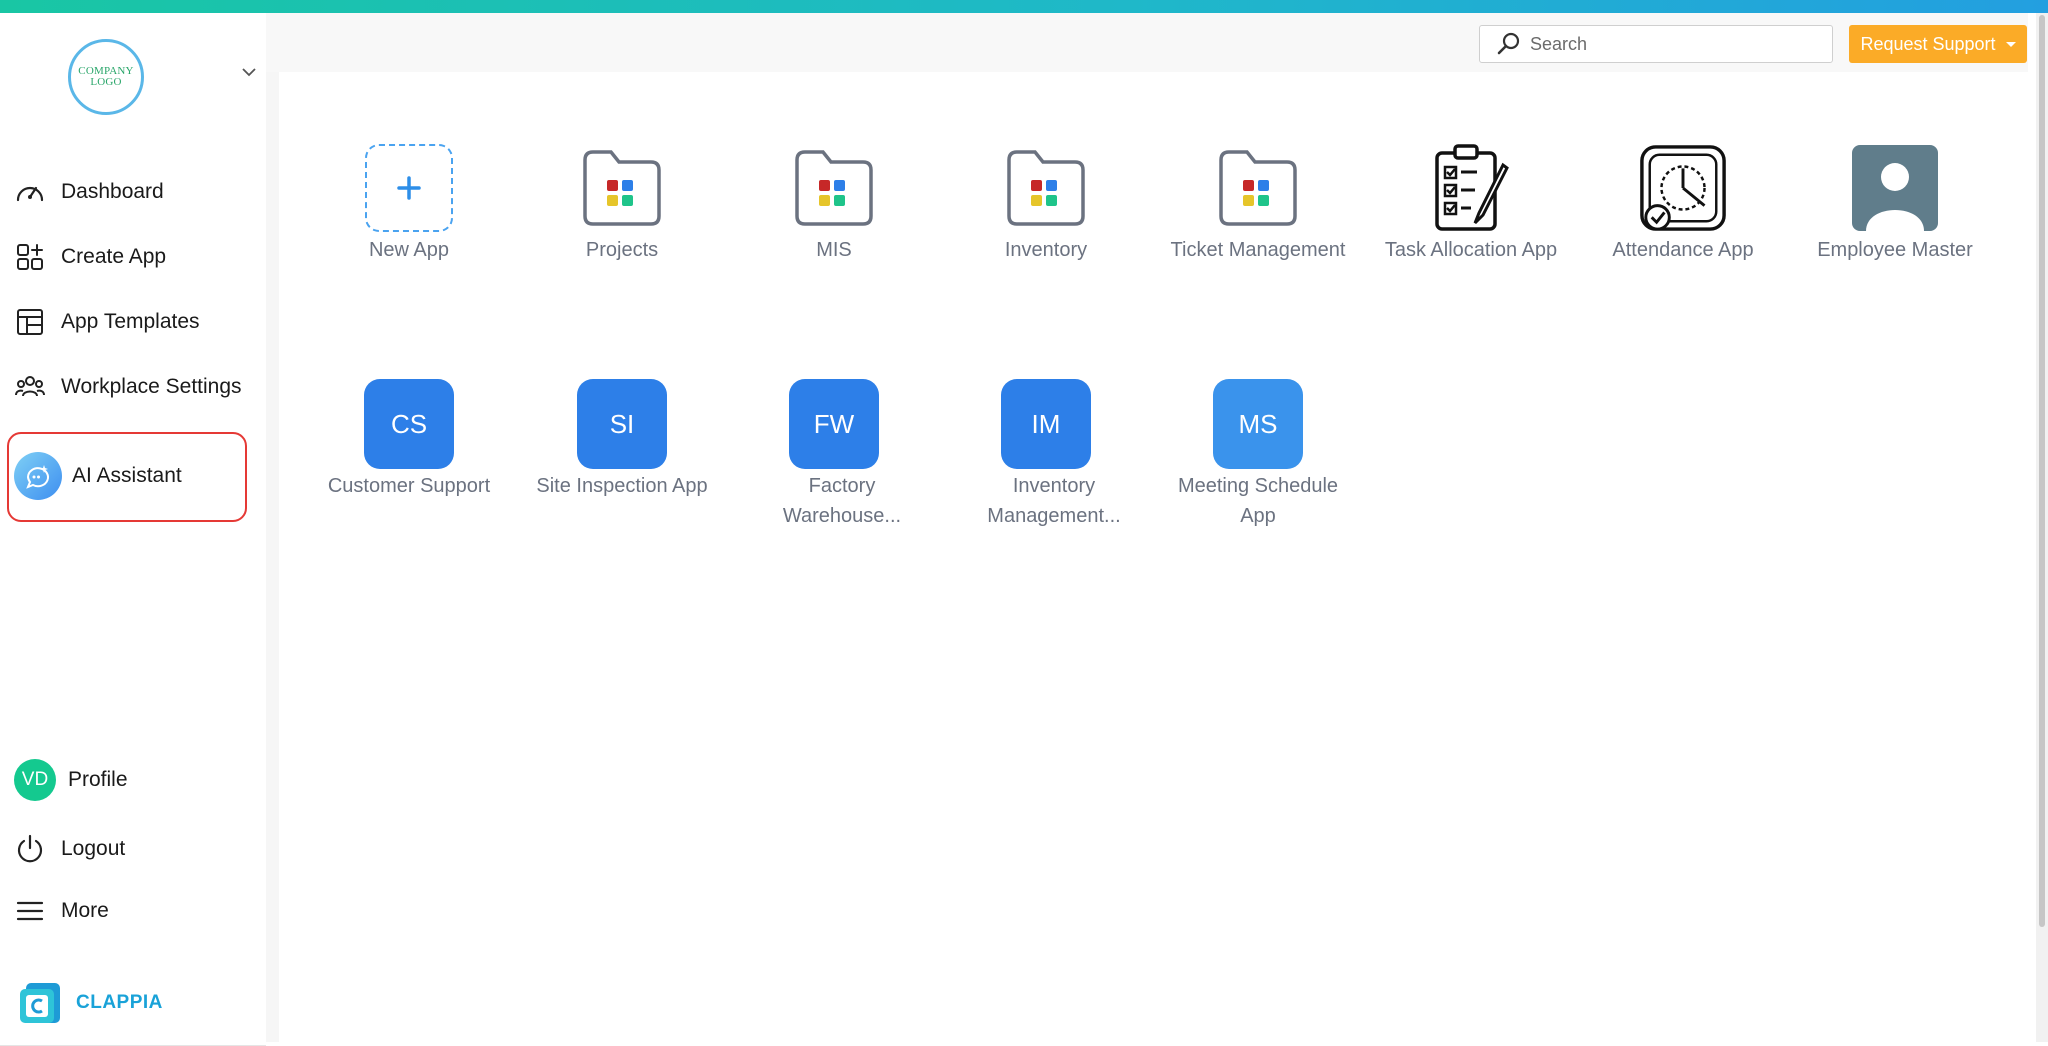  I want to click on app-label: Site Inspection App, so click(622, 486).